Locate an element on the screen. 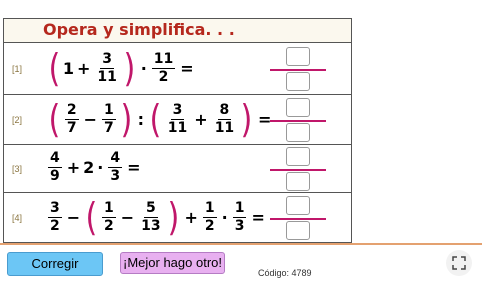 The width and height of the screenshot is (482, 283). fraction: 27 is located at coordinates (71, 119).